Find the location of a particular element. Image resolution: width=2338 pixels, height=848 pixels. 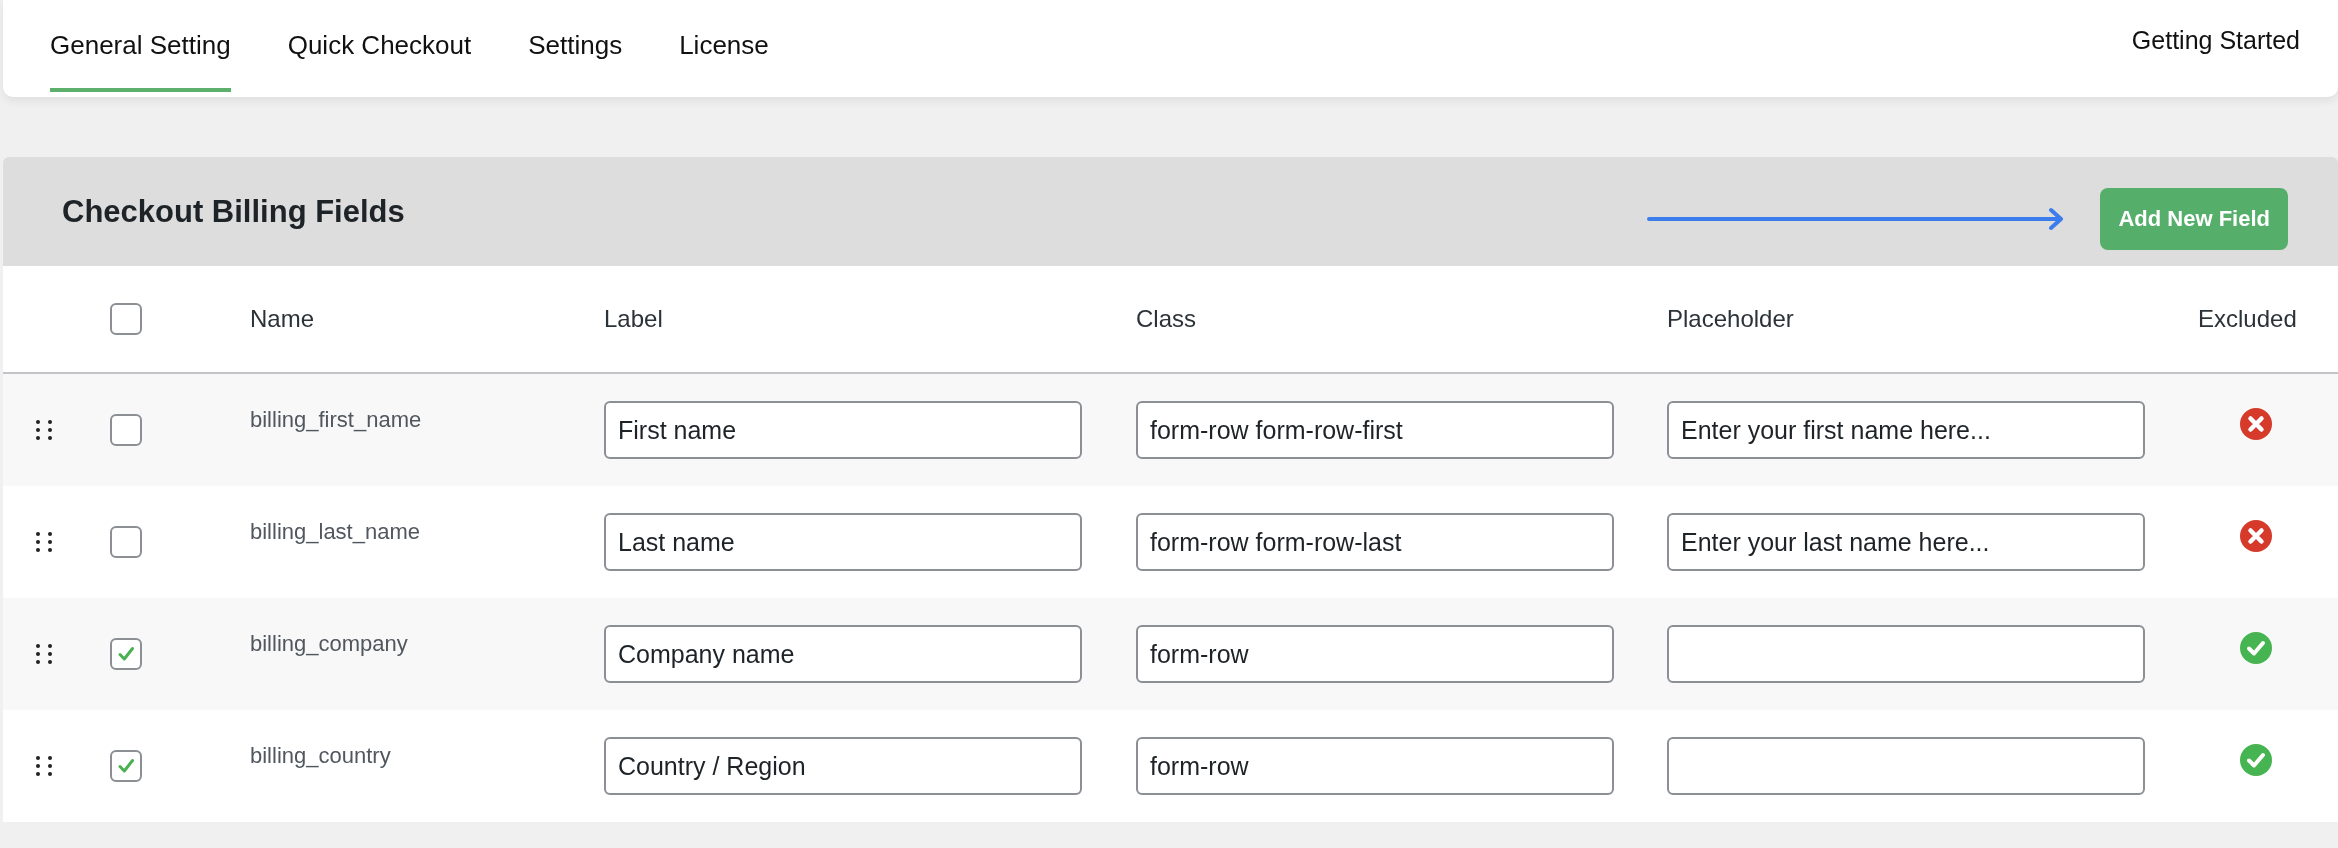

field-name: billing_last_name is located at coordinates (335, 532).